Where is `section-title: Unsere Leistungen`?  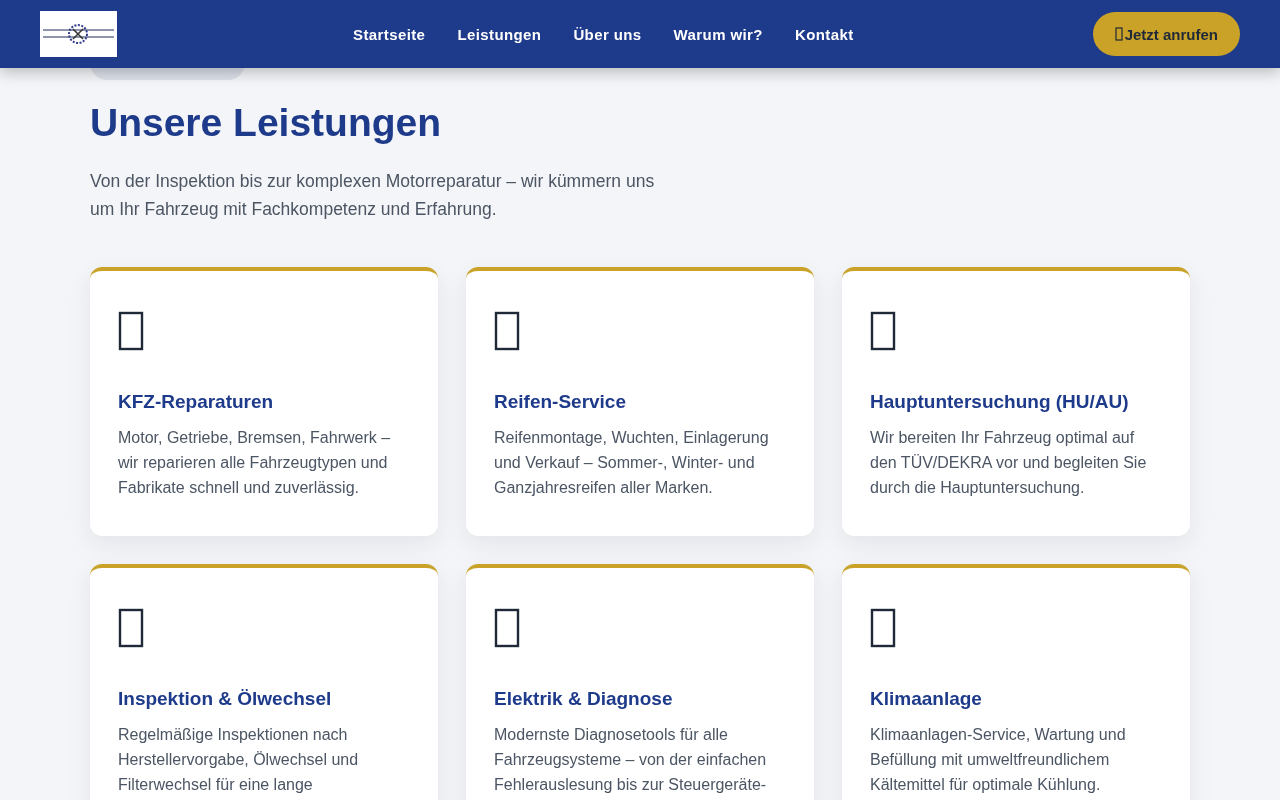
section-title: Unsere Leistungen is located at coordinates (266, 123).